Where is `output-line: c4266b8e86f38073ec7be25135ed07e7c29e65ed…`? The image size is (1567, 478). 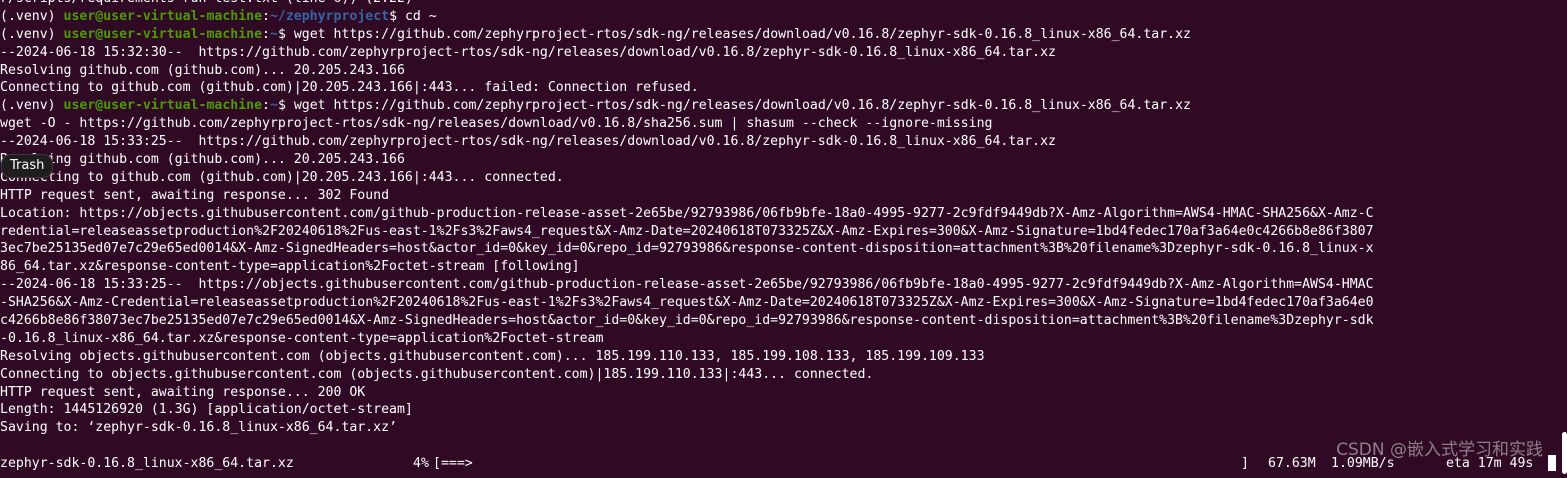
output-line: c4266b8e86f38073ec7be25135ed07e7c29e65ed… is located at coordinates (687, 321).